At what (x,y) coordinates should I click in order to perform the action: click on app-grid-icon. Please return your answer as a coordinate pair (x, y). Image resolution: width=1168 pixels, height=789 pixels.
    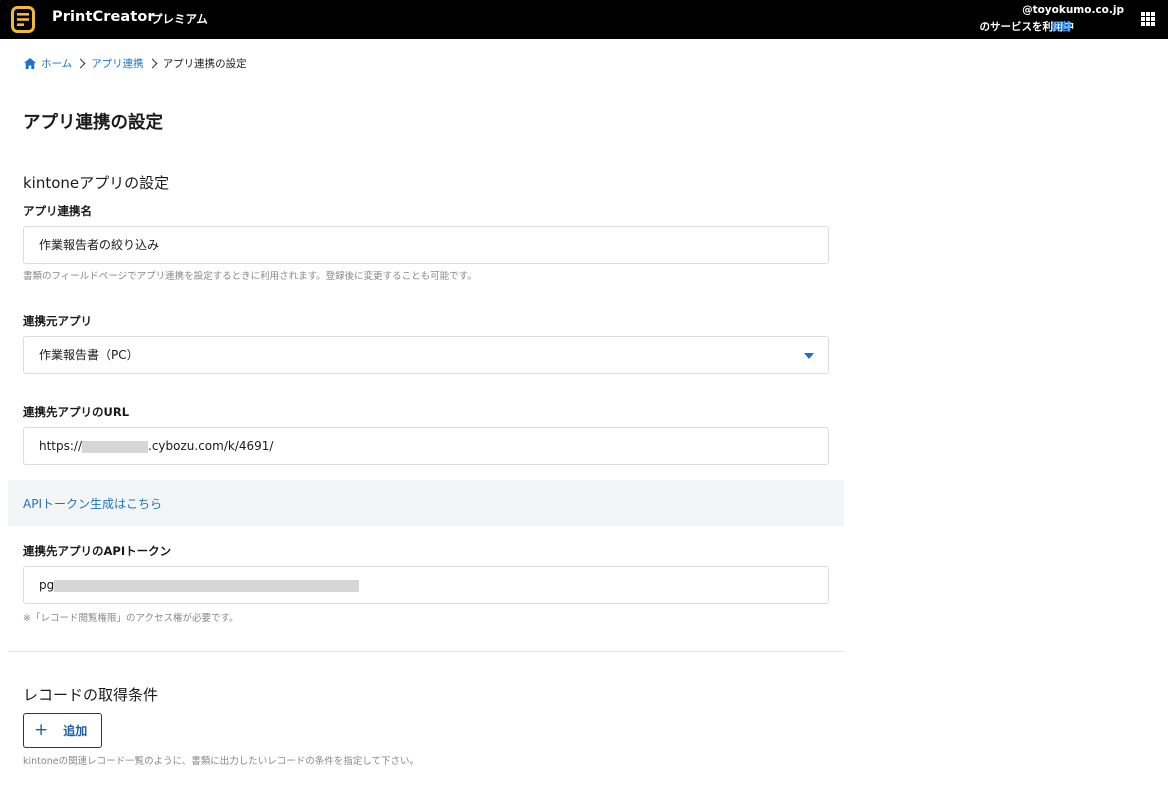
    Looking at the image, I should click on (1148, 19).